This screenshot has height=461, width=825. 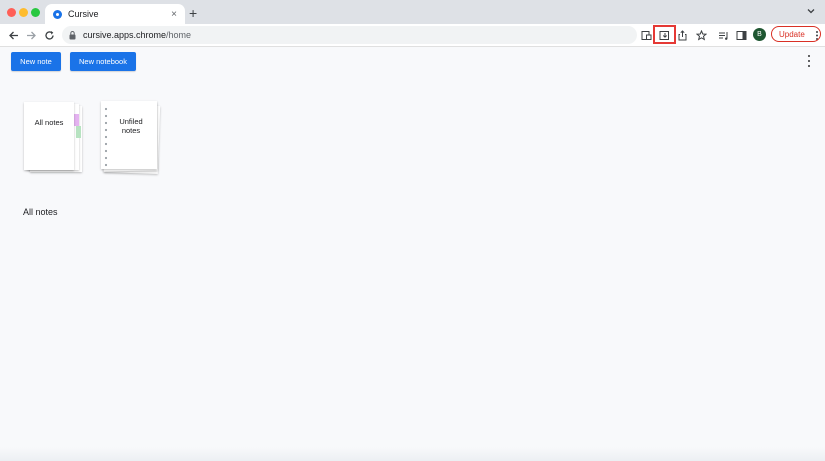 I want to click on close-window-button, so click(x=11, y=12).